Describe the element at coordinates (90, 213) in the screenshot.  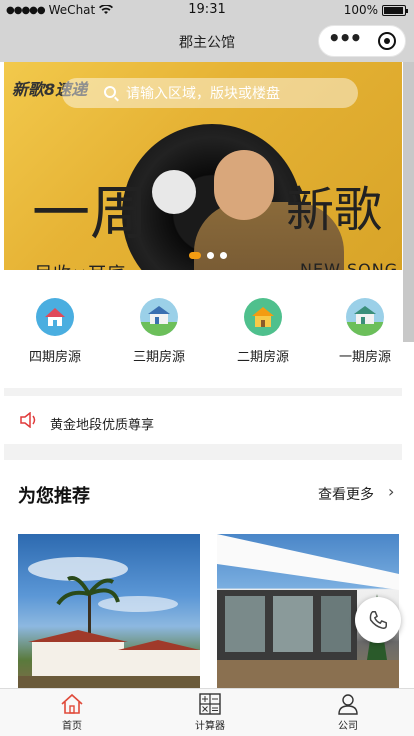
I see `banner-headline-left: 一周` at that location.